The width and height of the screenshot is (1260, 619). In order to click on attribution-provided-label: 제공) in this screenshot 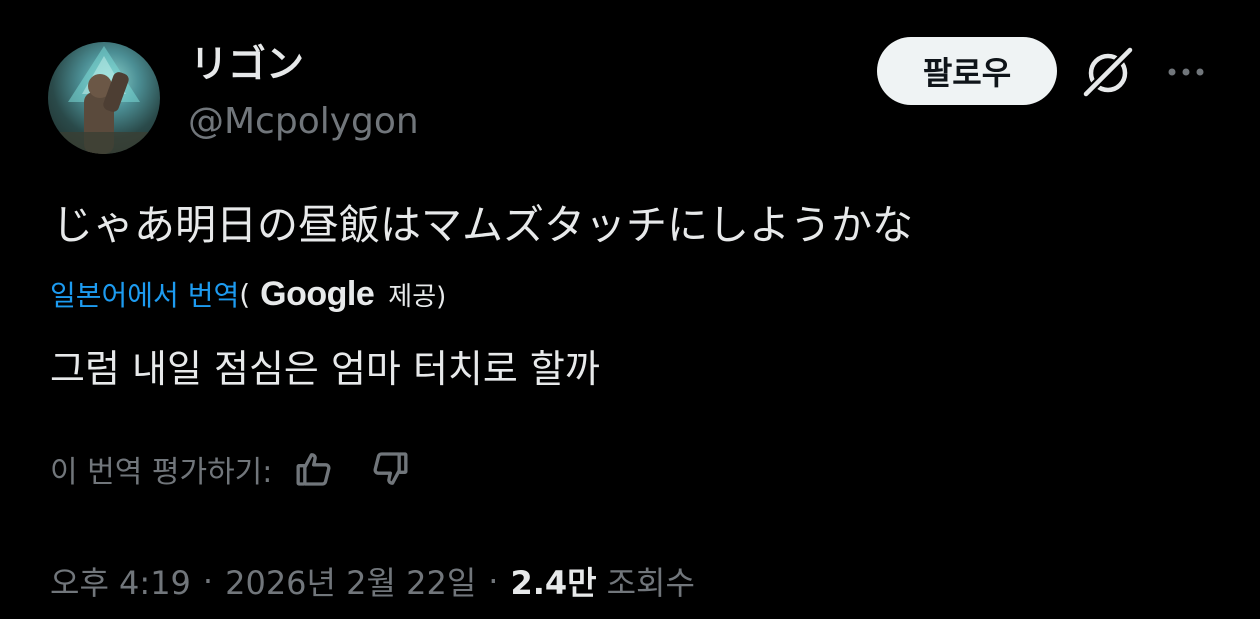, I will do `click(417, 296)`.